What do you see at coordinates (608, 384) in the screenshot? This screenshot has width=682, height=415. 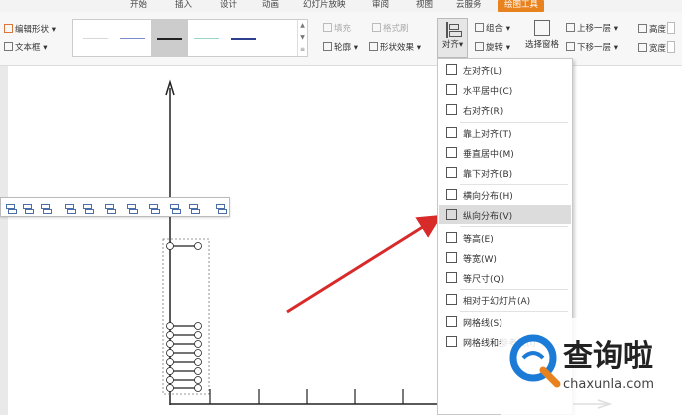 I see `logo-domain-text: chaxunla.com` at bounding box center [608, 384].